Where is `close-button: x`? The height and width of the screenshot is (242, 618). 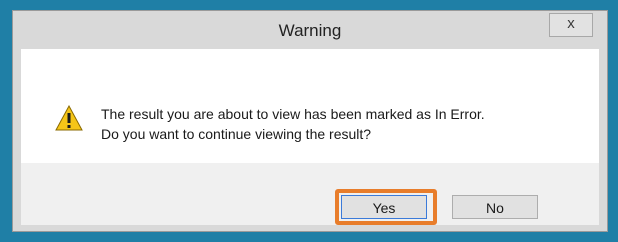 close-button: x is located at coordinates (571, 25).